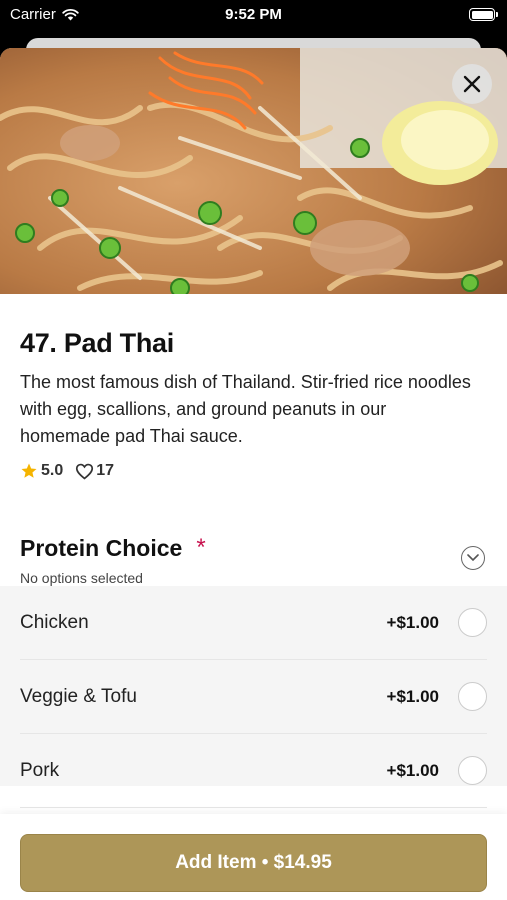 This screenshot has width=507, height=900. What do you see at coordinates (40, 770) in the screenshot?
I see `option-name: Pork` at bounding box center [40, 770].